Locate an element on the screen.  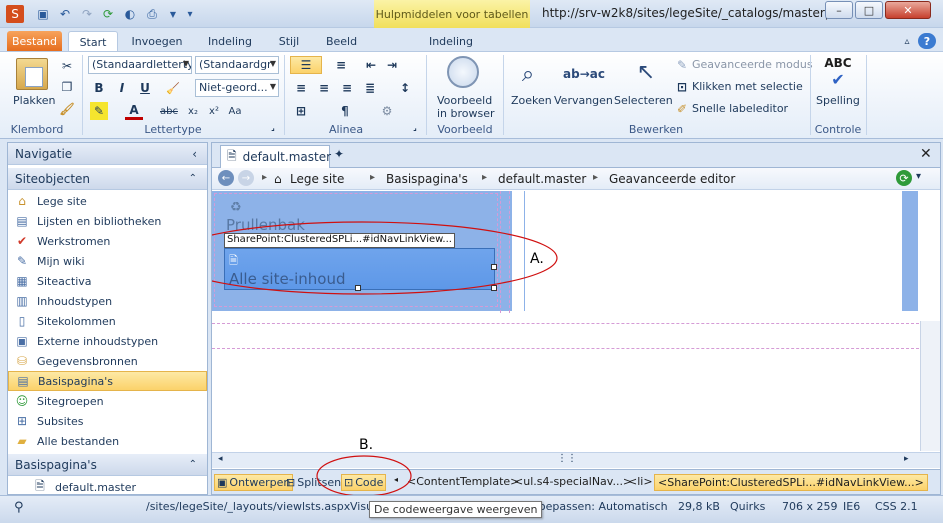
sidebar-item-mijn-wiki: ✎ Mijn wiki is located at coordinates (107, 261).